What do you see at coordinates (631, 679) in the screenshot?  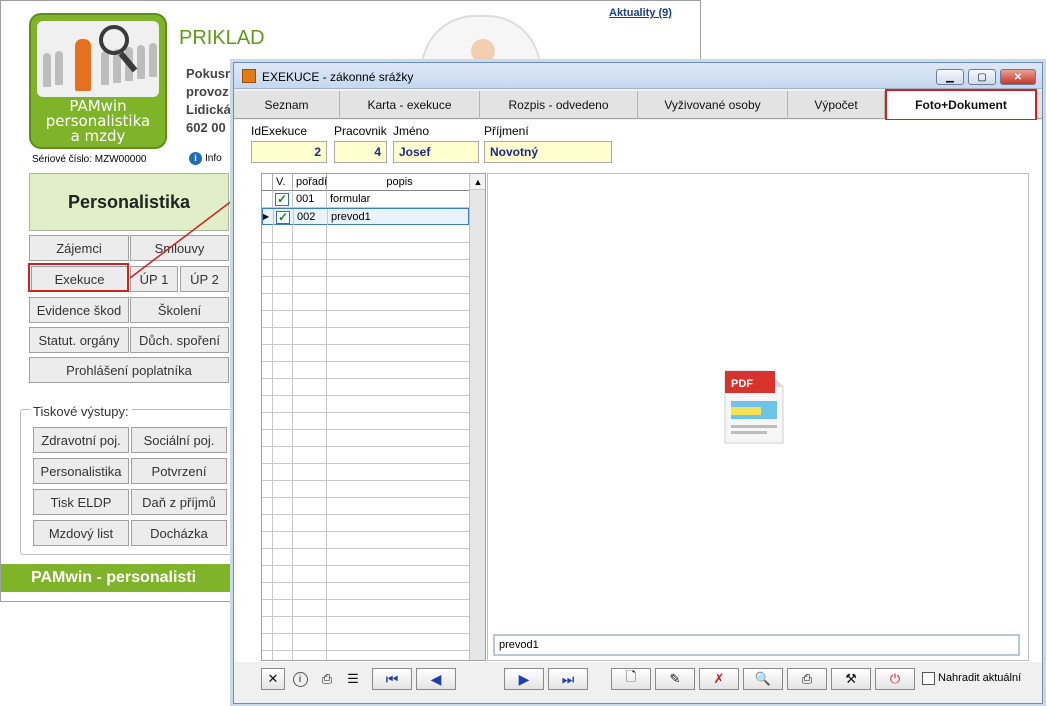 I see `new-document-button: 🗋` at bounding box center [631, 679].